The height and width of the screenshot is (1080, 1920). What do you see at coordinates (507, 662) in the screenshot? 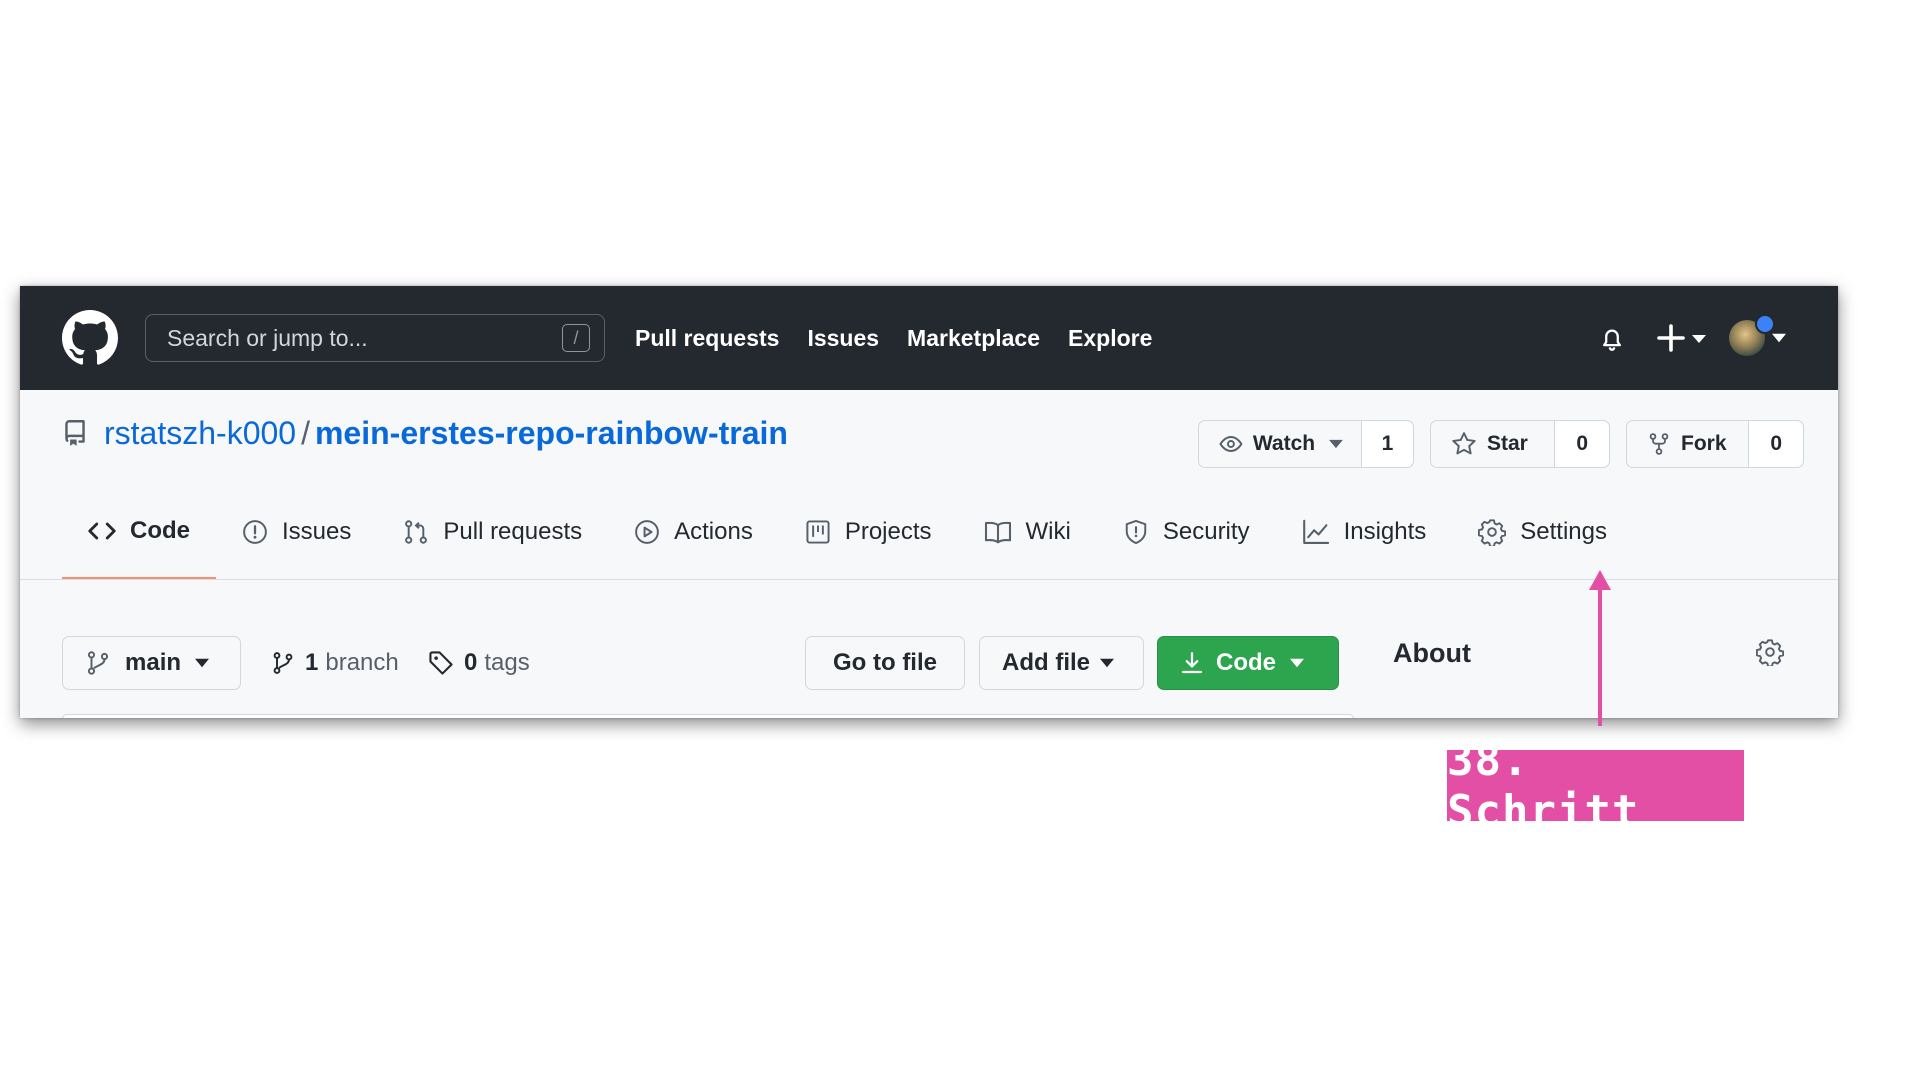
I see `tag-label: tags` at bounding box center [507, 662].